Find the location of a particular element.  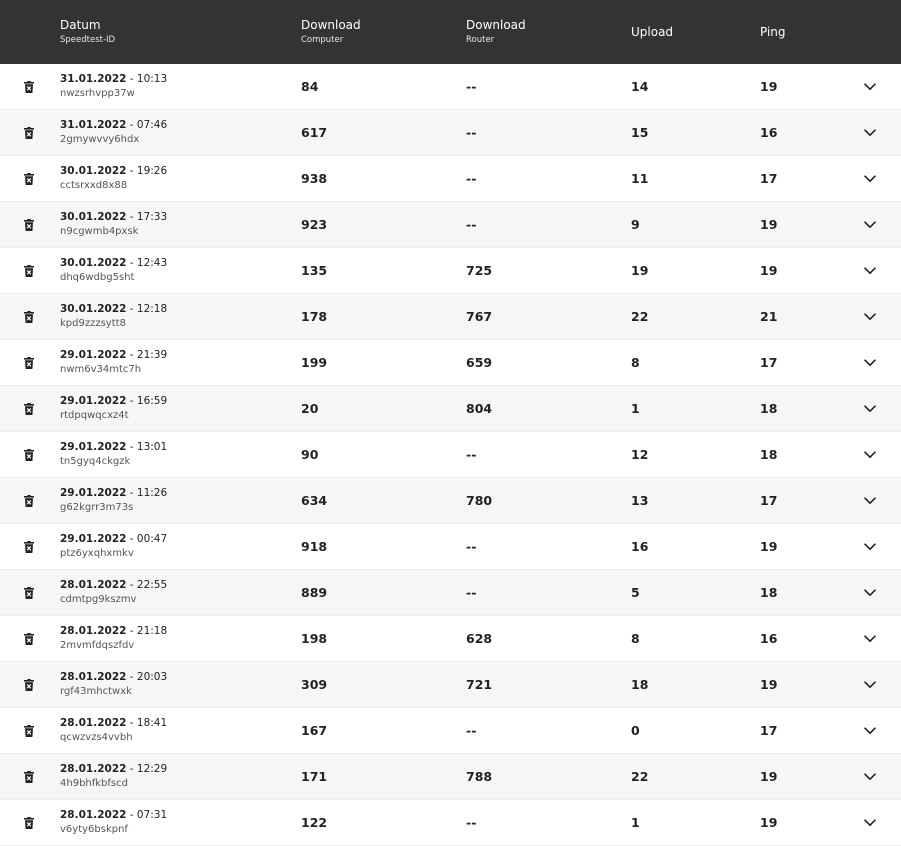

column-header-download-router: Download Router is located at coordinates (496, 32).